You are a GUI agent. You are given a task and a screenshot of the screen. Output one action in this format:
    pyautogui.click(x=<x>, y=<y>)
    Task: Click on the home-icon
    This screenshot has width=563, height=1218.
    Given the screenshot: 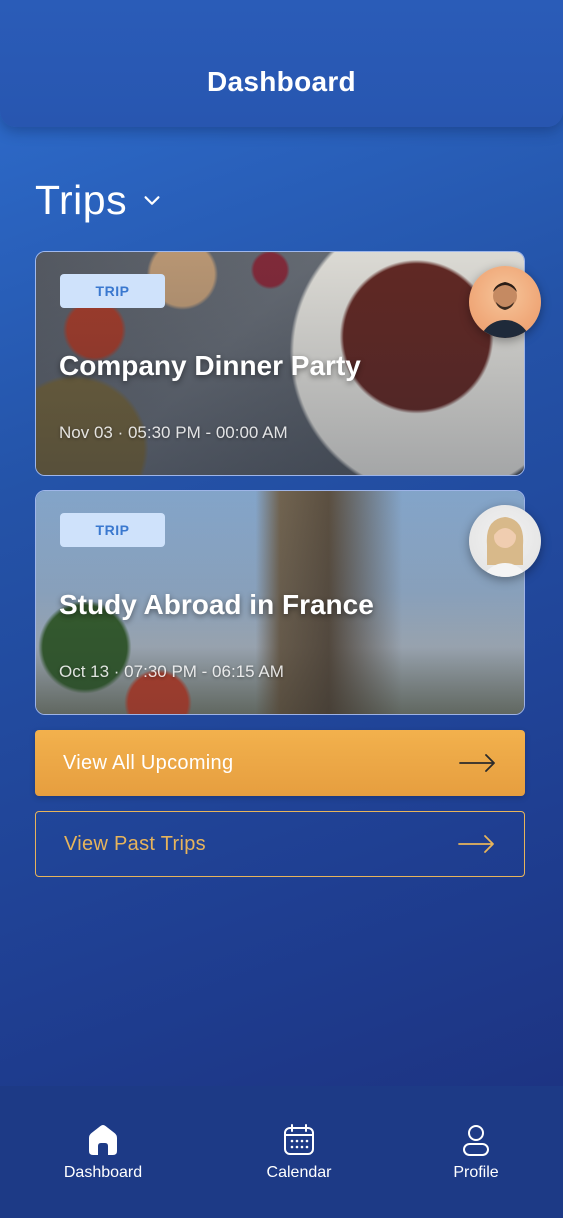 What is the action you would take?
    pyautogui.click(x=103, y=1140)
    